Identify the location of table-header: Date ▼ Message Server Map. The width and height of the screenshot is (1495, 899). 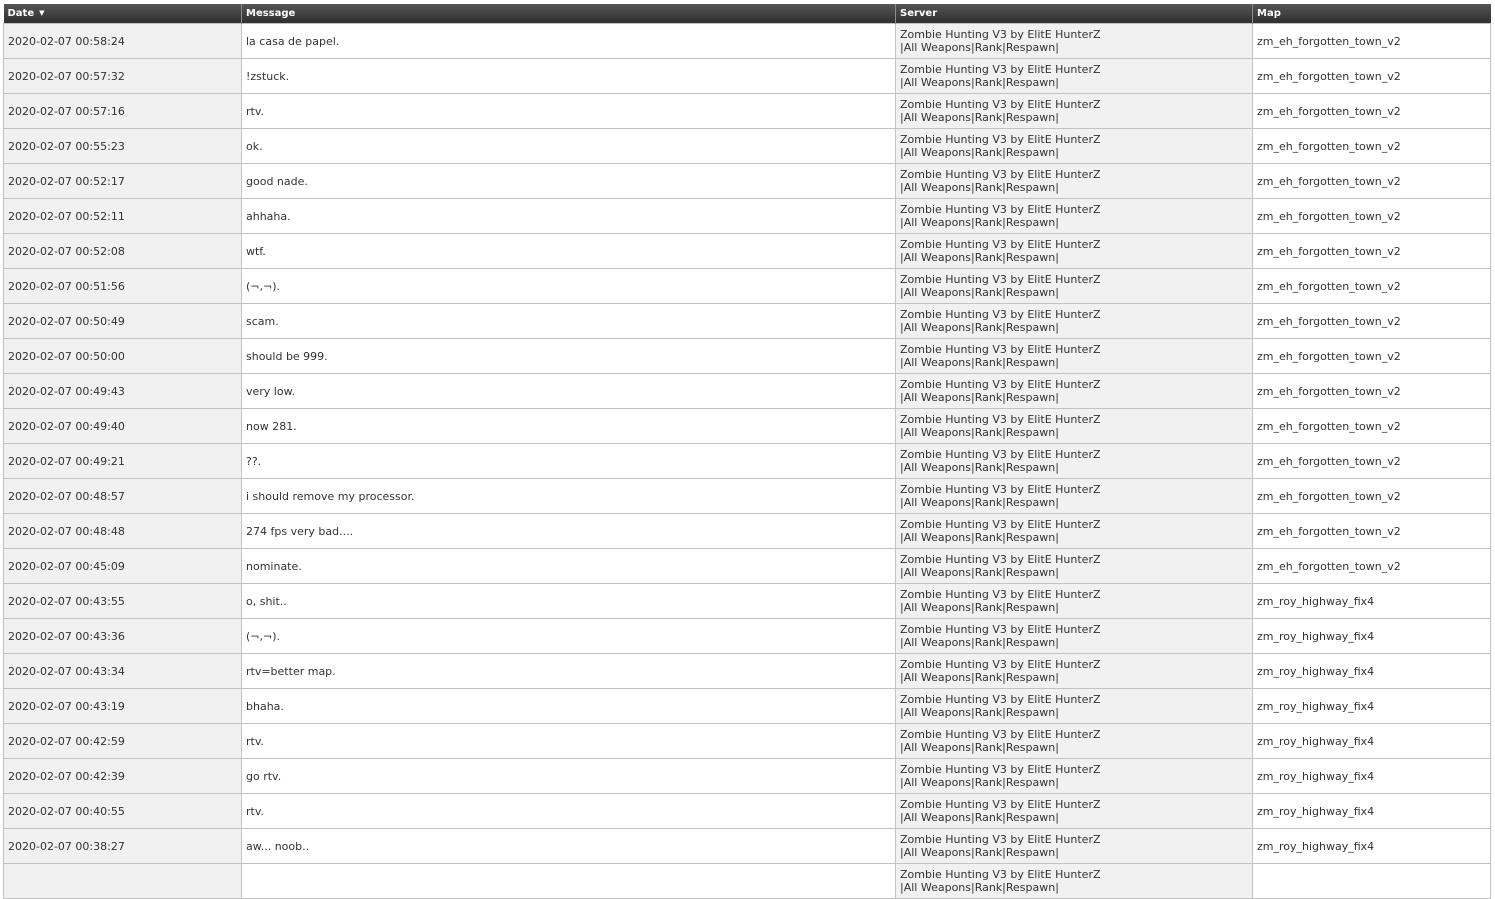
(747, 14).